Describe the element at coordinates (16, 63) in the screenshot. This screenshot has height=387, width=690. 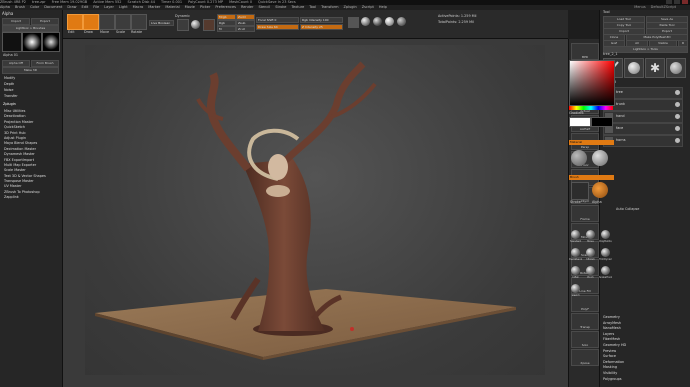
I see `alpha-off-button: Alpha Off` at that location.